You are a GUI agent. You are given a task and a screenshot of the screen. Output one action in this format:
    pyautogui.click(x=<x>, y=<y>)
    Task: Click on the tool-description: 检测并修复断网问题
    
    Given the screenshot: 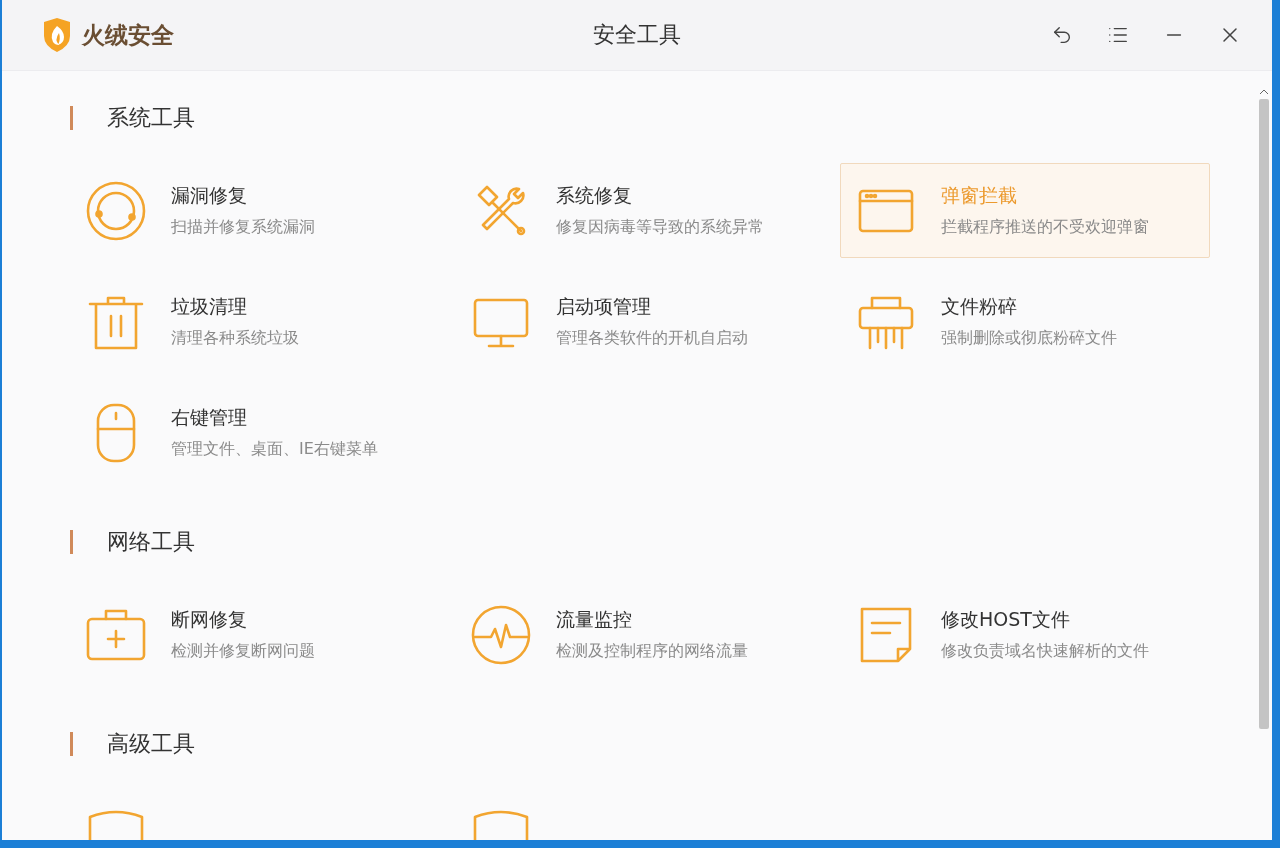 What is the action you would take?
    pyautogui.click(x=243, y=651)
    